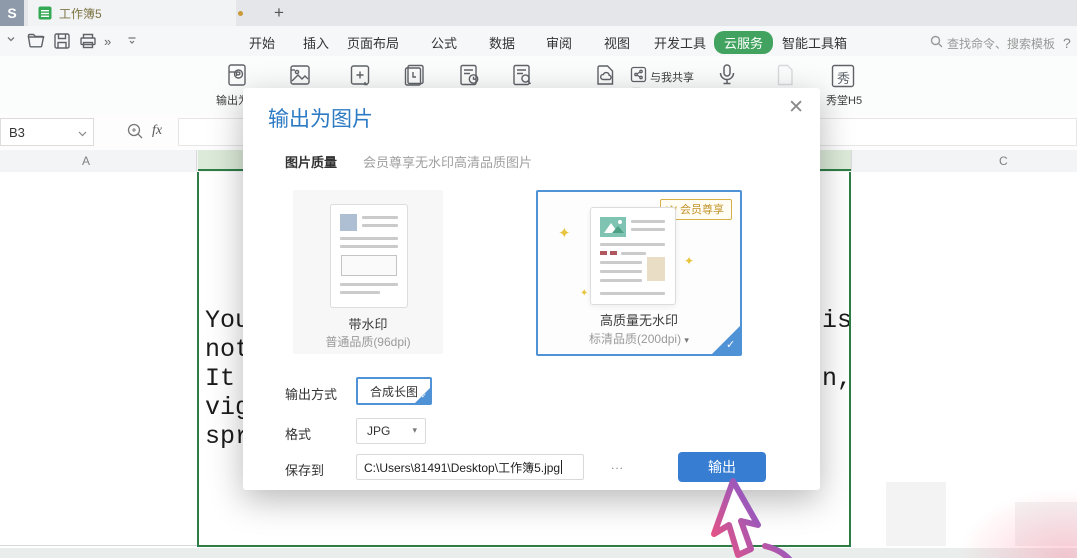 The height and width of the screenshot is (558, 1077). I want to click on wps-logo: S, so click(12, 13).